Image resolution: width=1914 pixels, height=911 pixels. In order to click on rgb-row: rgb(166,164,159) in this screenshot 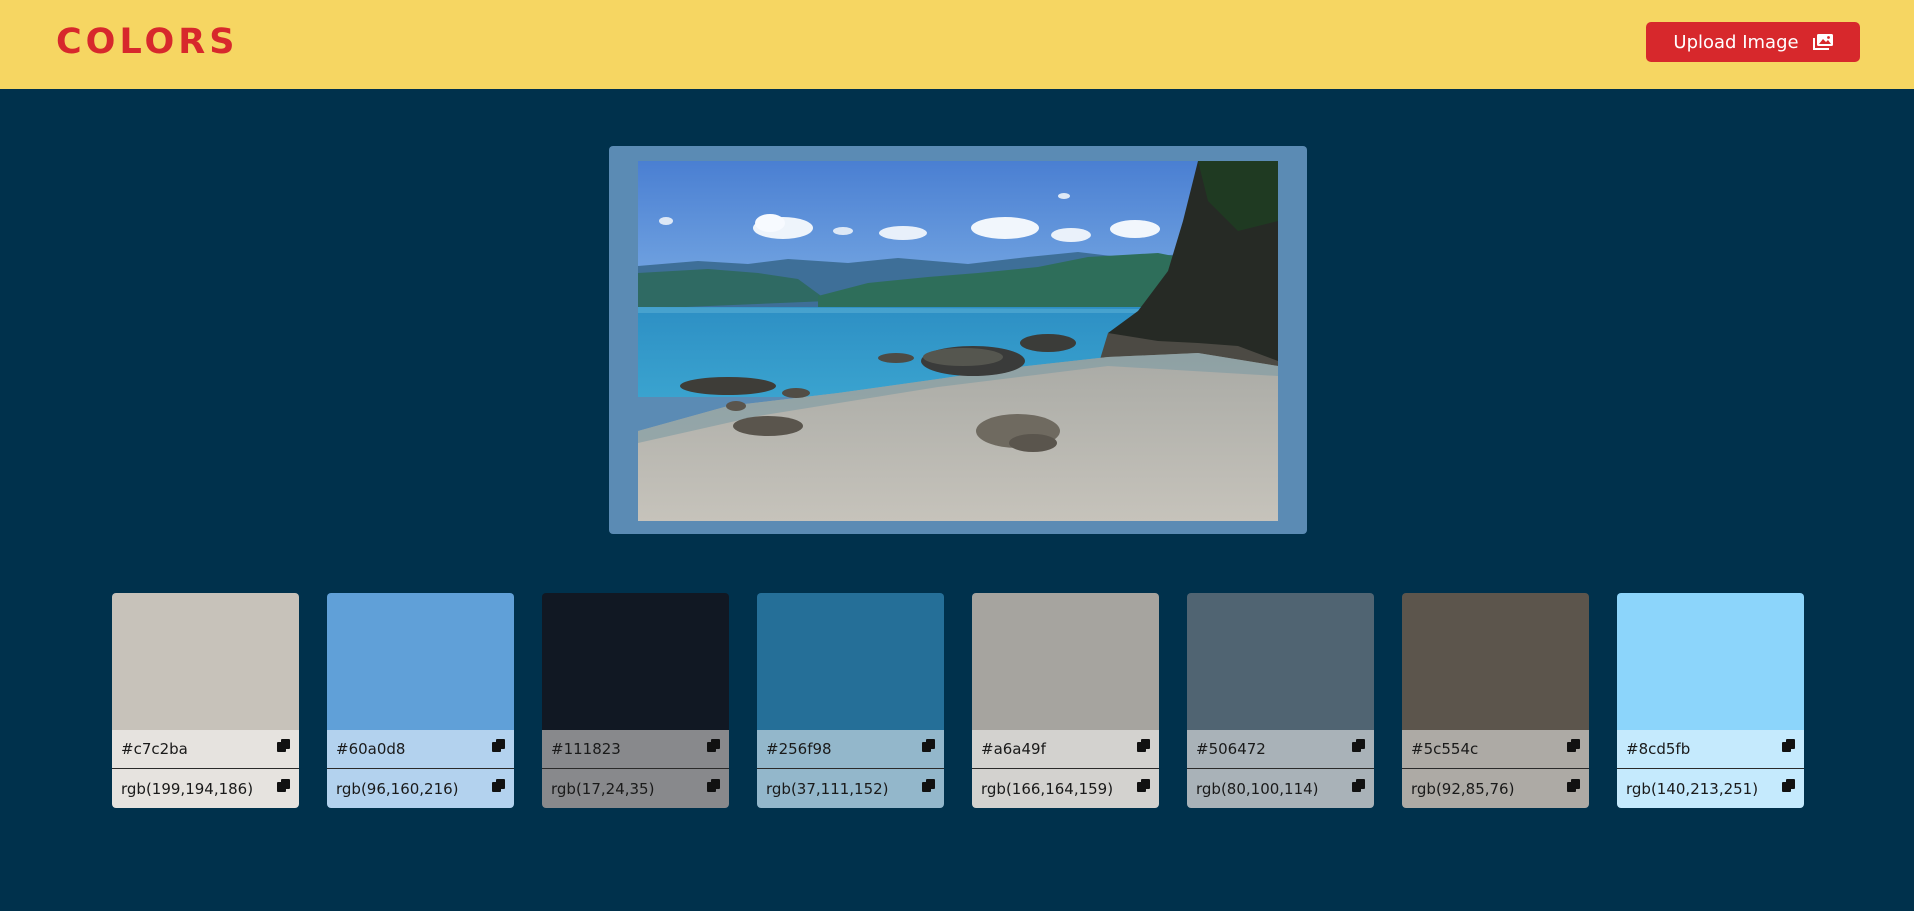, I will do `click(1065, 788)`.